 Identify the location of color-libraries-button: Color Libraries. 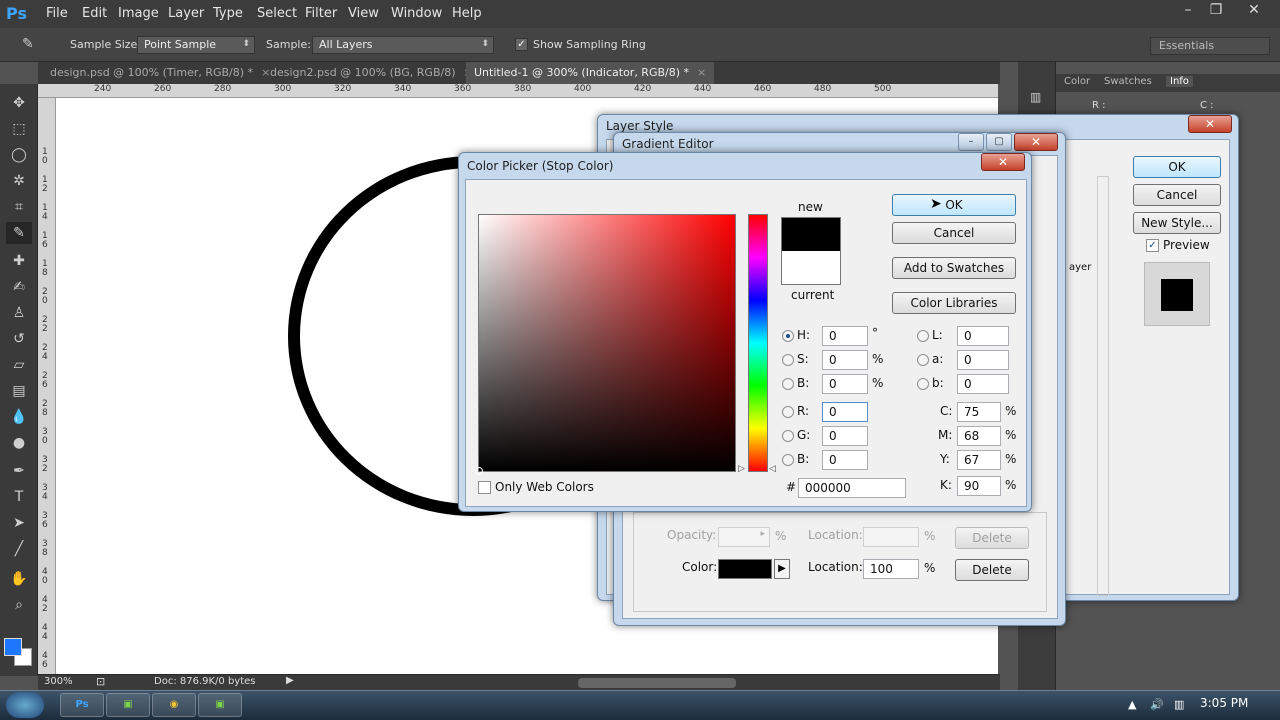
(954, 303).